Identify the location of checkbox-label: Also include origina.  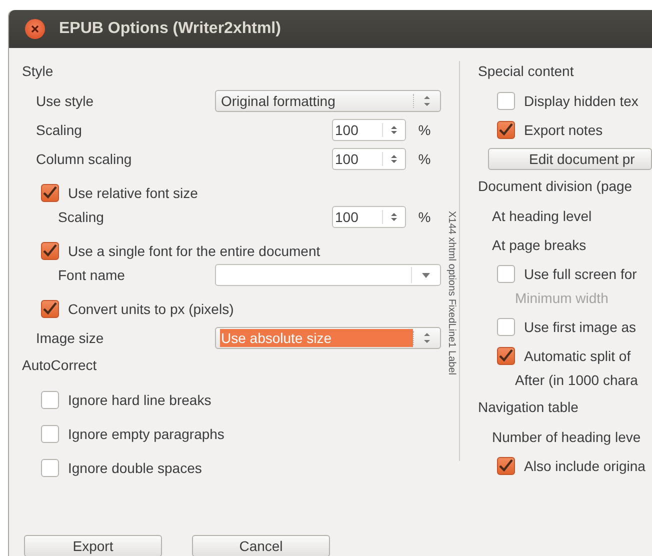
(585, 466).